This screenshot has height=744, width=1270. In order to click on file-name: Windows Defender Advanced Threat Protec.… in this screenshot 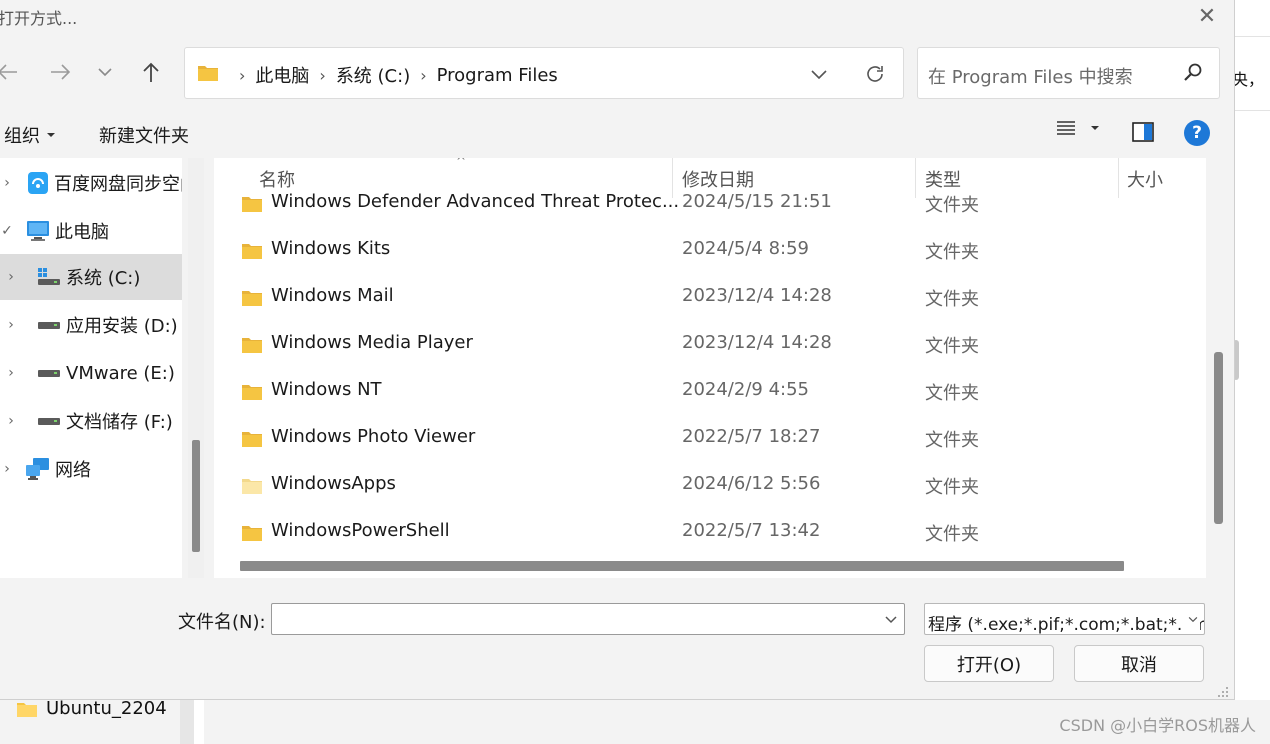, I will do `click(475, 201)`.